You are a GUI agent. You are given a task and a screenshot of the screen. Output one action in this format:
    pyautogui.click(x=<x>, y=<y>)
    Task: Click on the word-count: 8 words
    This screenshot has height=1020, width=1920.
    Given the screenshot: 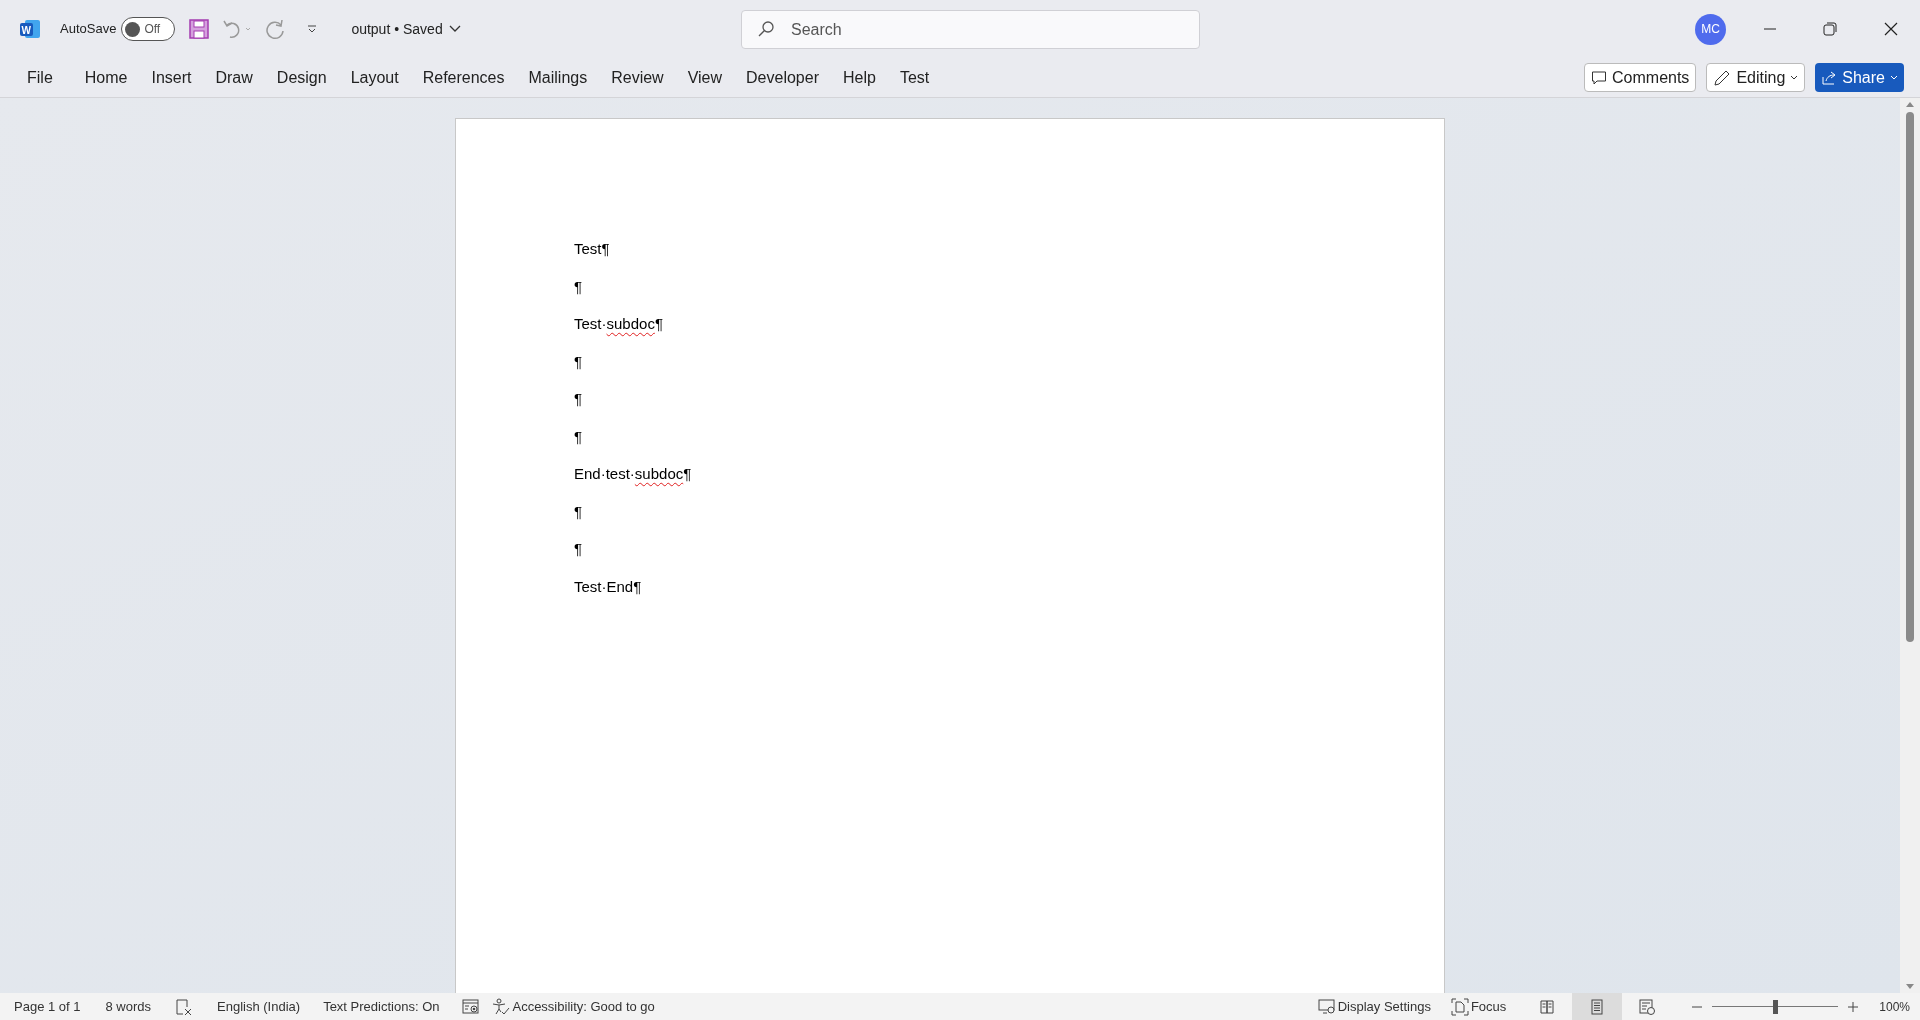 What is the action you would take?
    pyautogui.click(x=128, y=1006)
    